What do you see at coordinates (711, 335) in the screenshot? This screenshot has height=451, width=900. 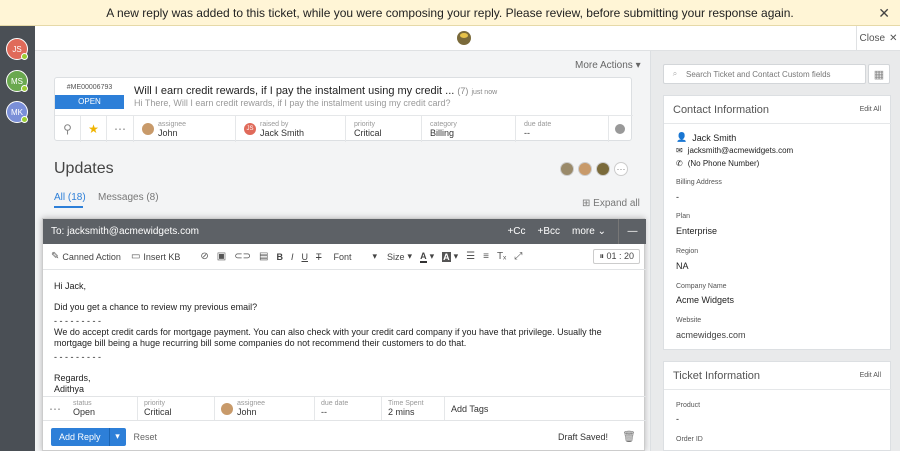 I see `field-value: acmewidges.com` at bounding box center [711, 335].